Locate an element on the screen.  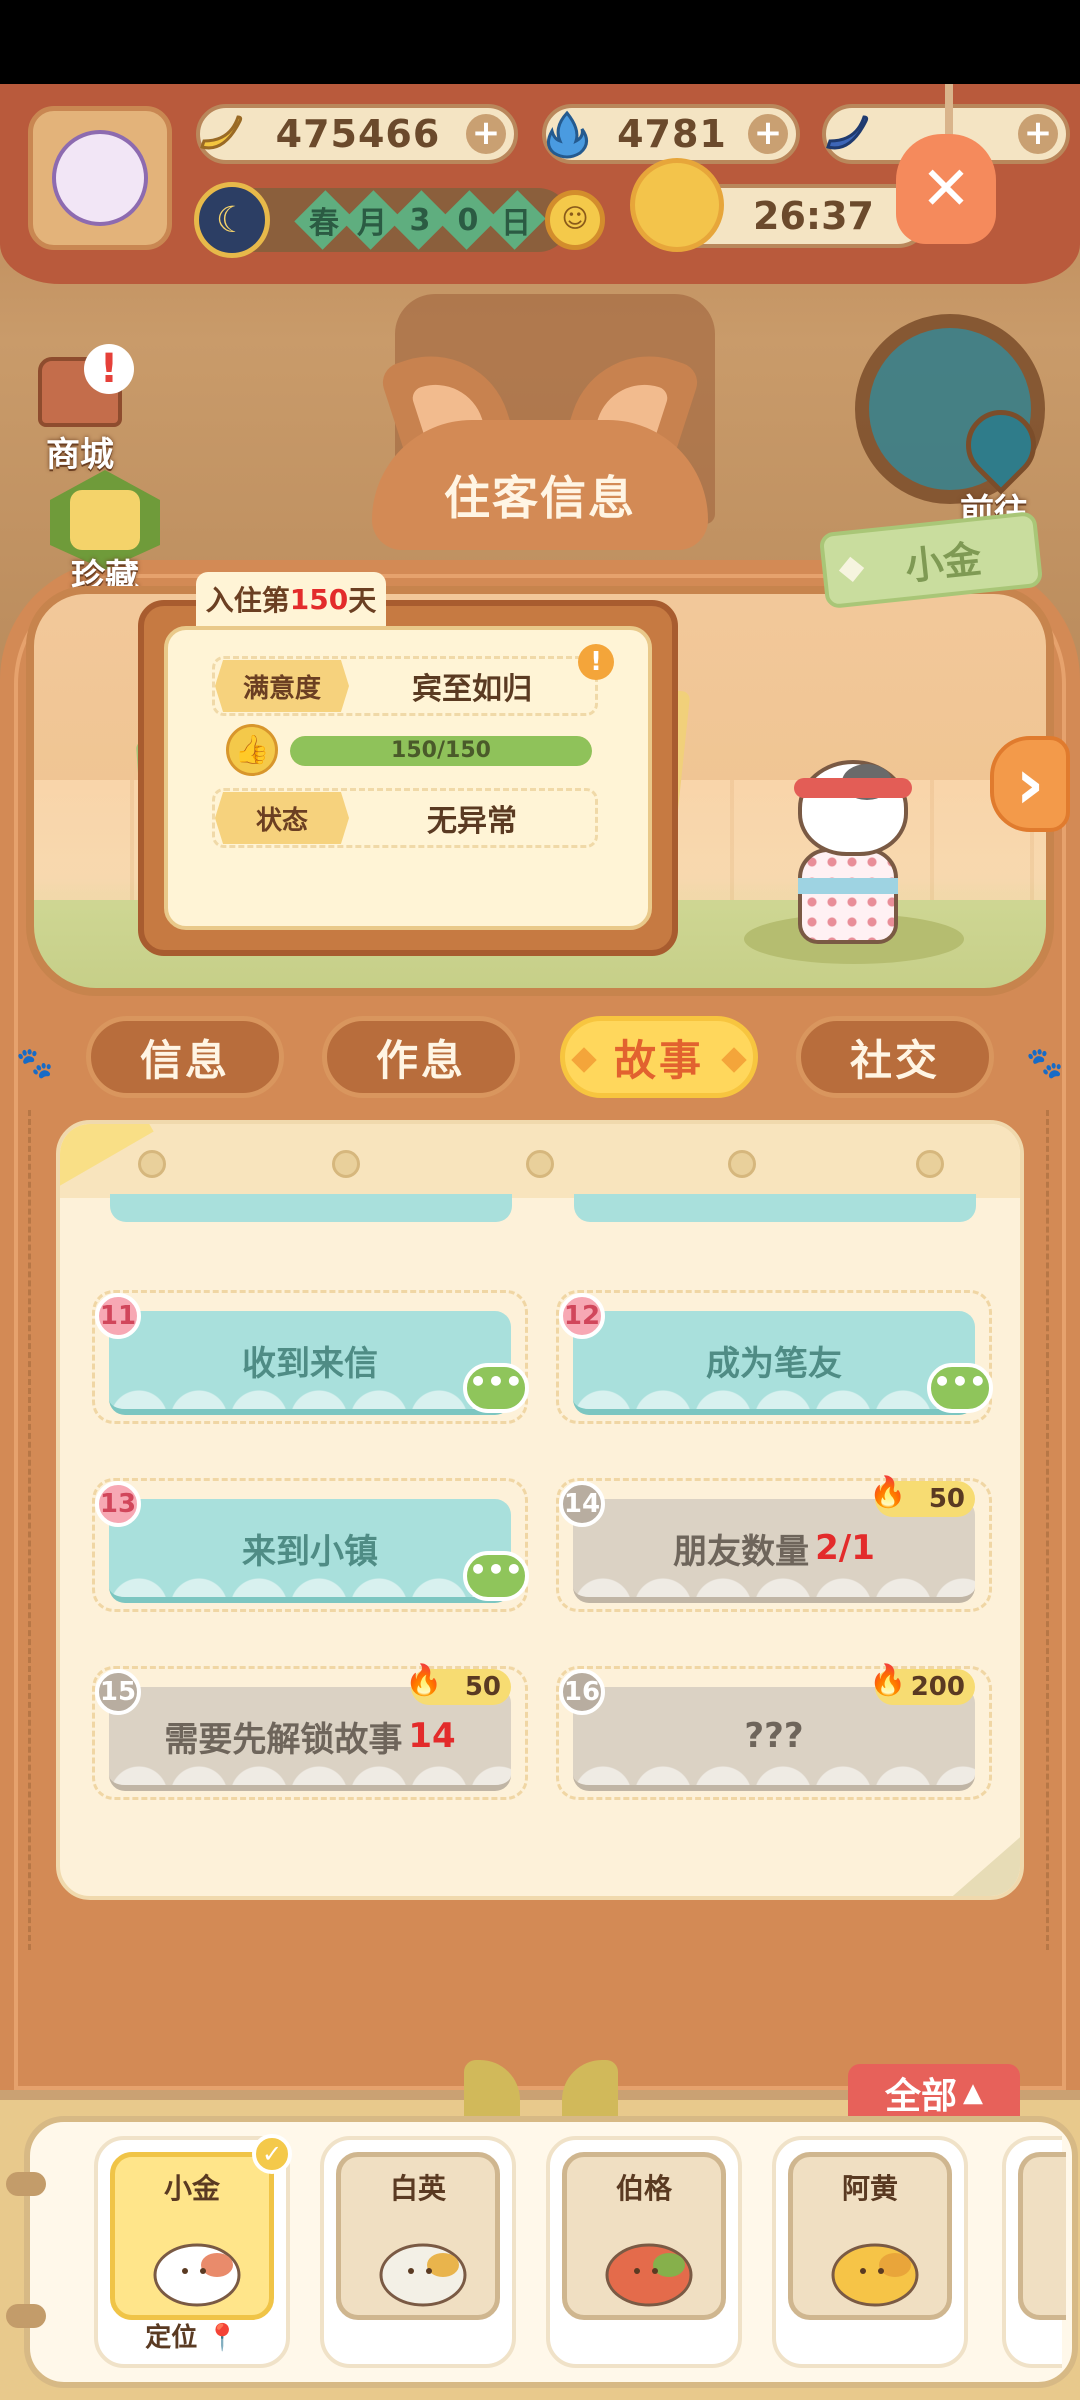
story-title: 来到小镇 is located at coordinates (310, 1551).